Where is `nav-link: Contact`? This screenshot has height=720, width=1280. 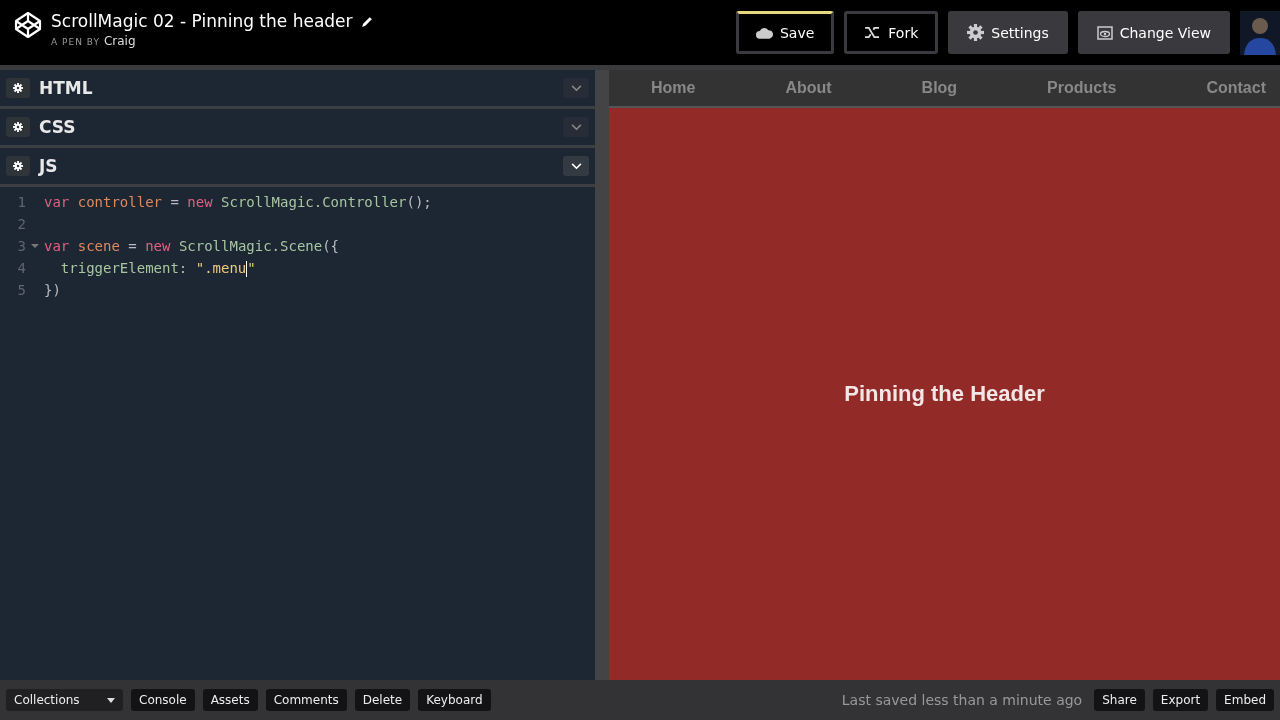
nav-link: Contact is located at coordinates (1236, 88).